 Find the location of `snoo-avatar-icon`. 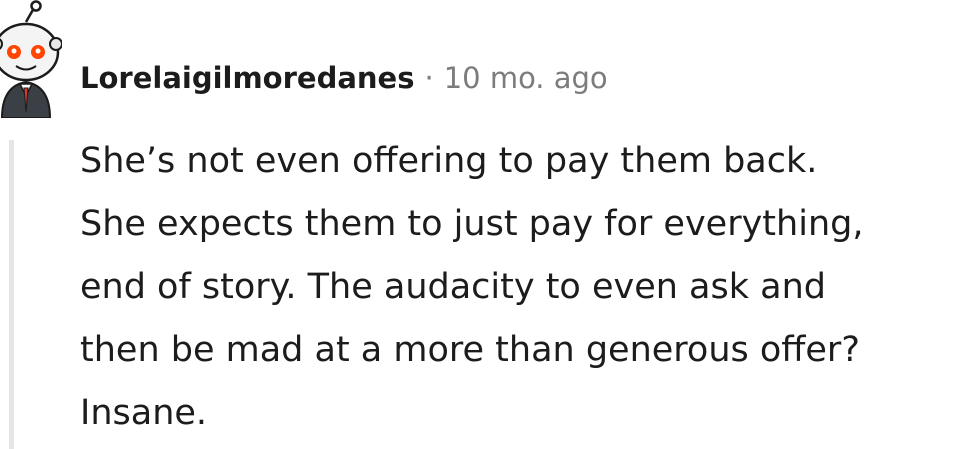

snoo-avatar-icon is located at coordinates (31, 59).